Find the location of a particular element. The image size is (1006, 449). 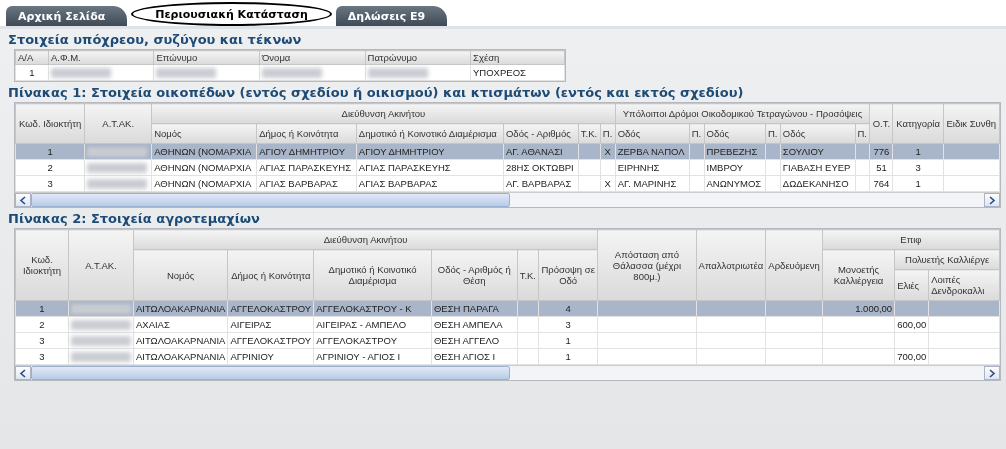

table-row: 1 ΥΠΟΧΡΕΟΣ is located at coordinates (290, 72).